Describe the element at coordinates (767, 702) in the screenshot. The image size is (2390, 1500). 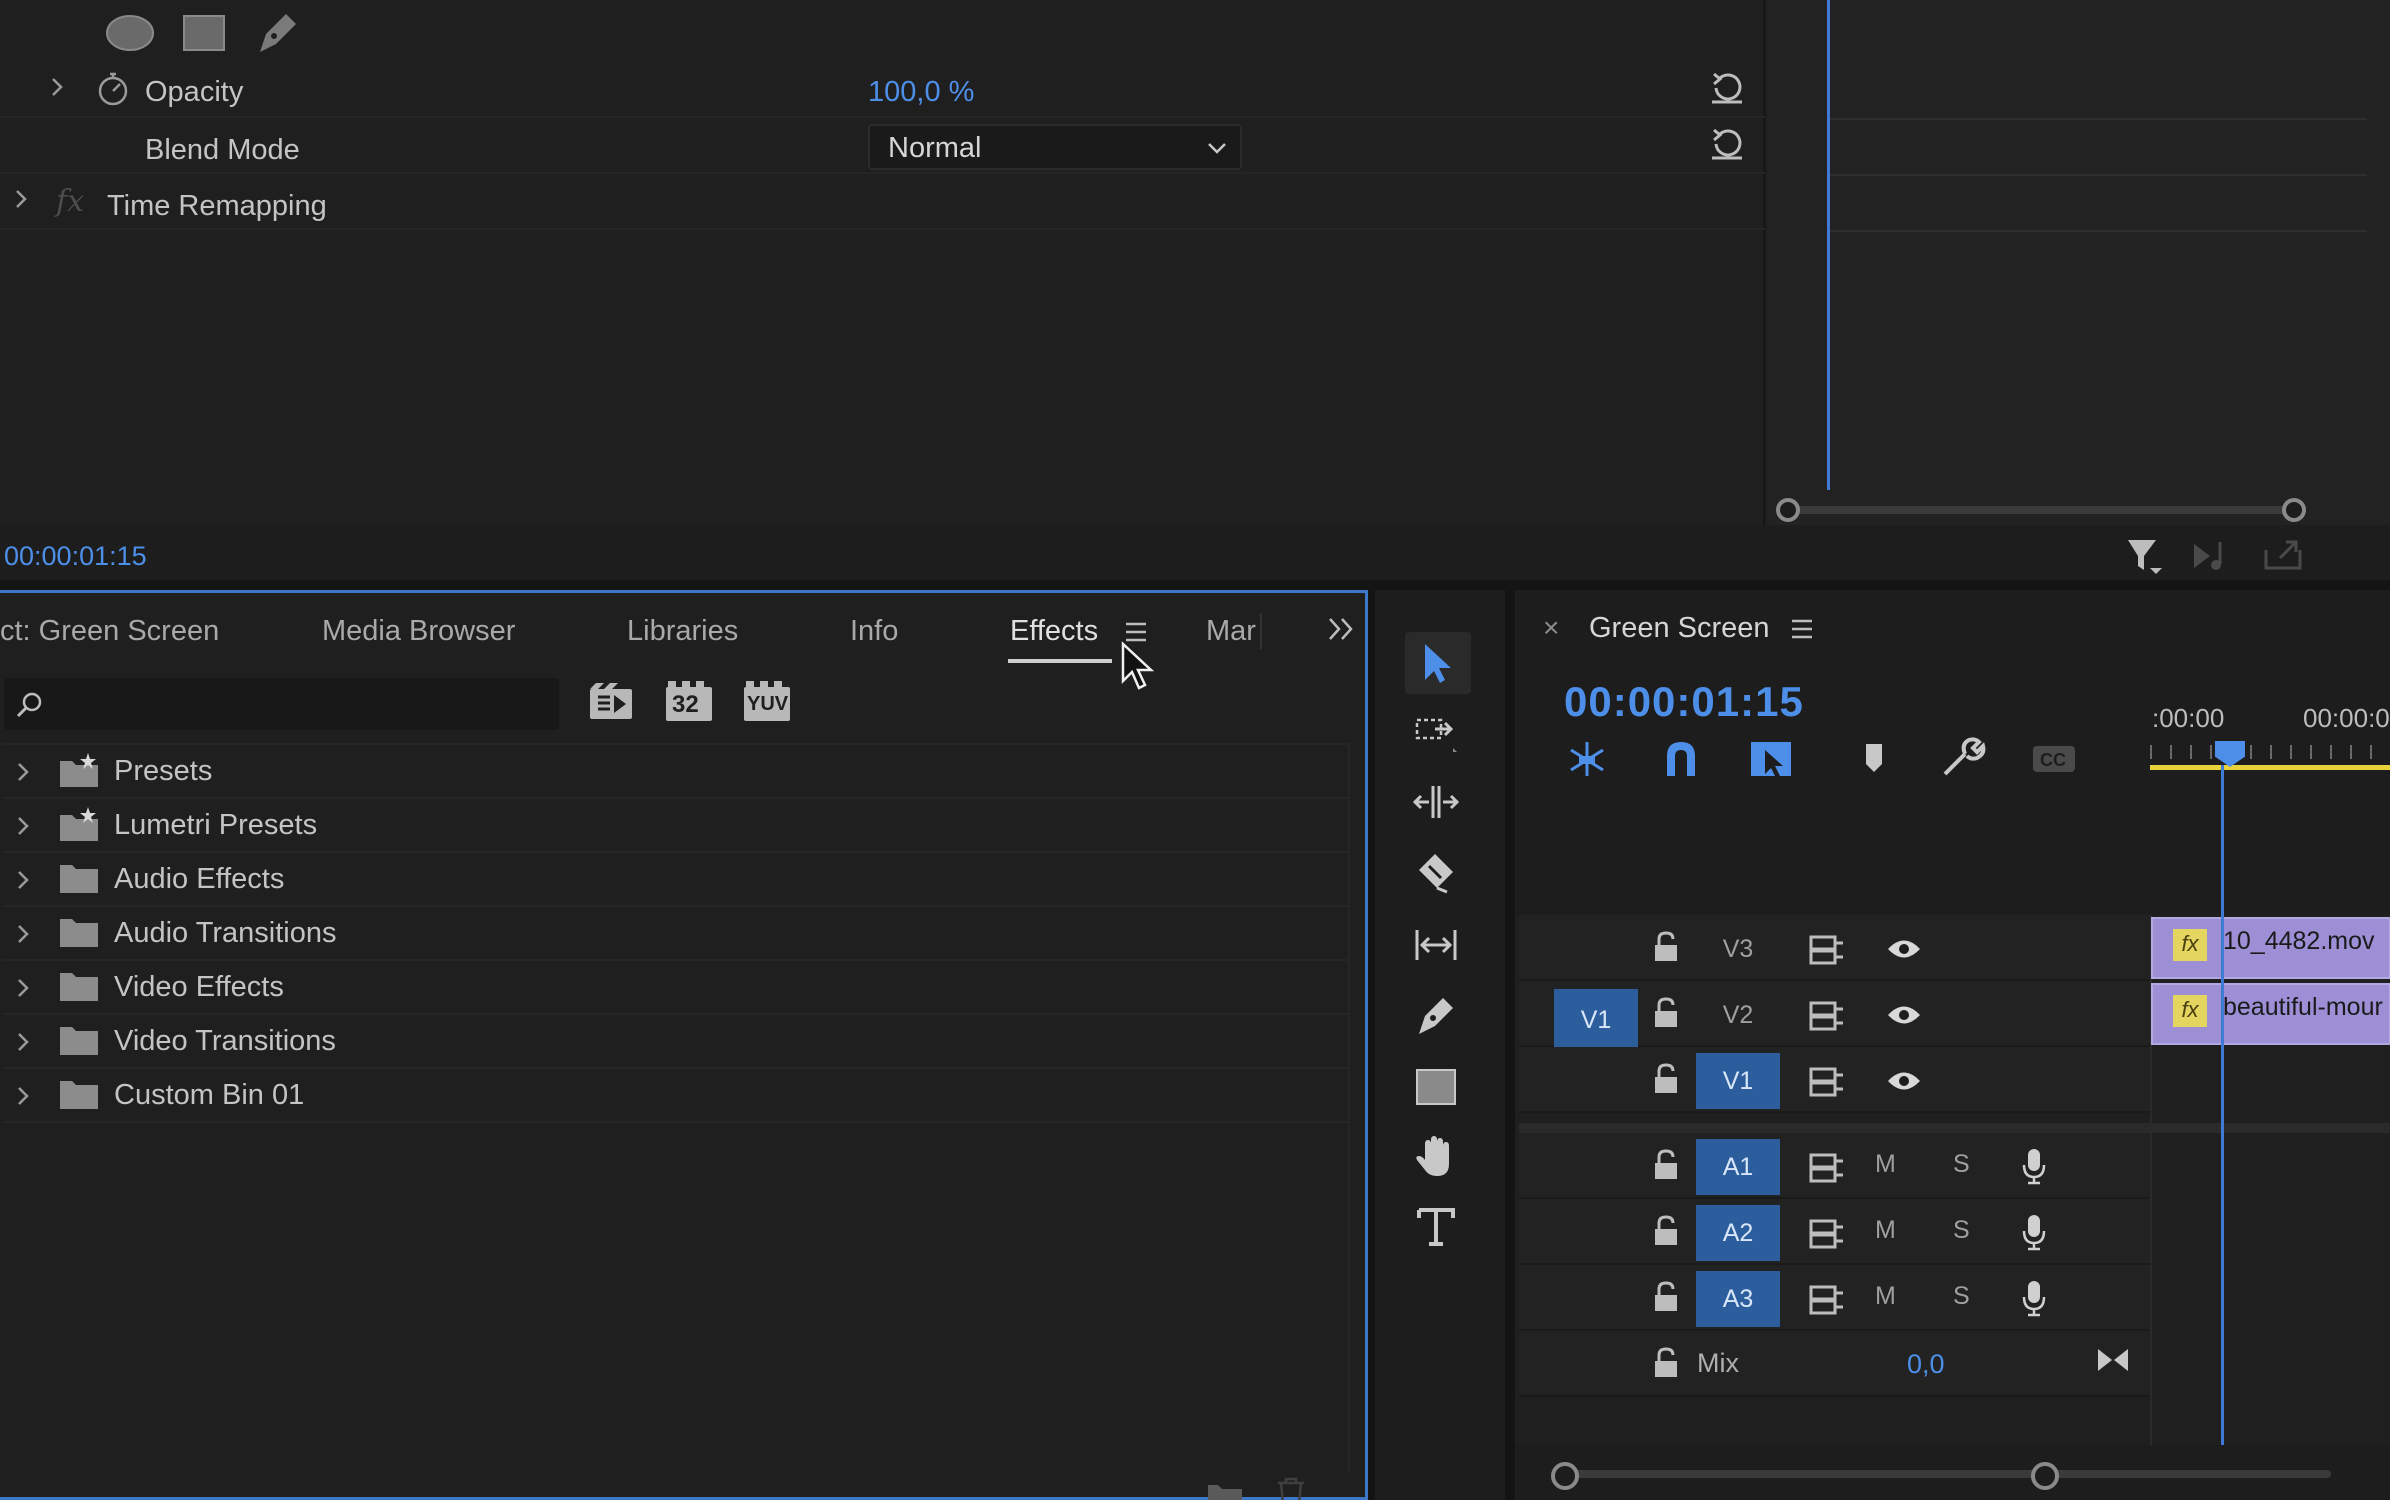
I see `yuv-button: YUV` at that location.